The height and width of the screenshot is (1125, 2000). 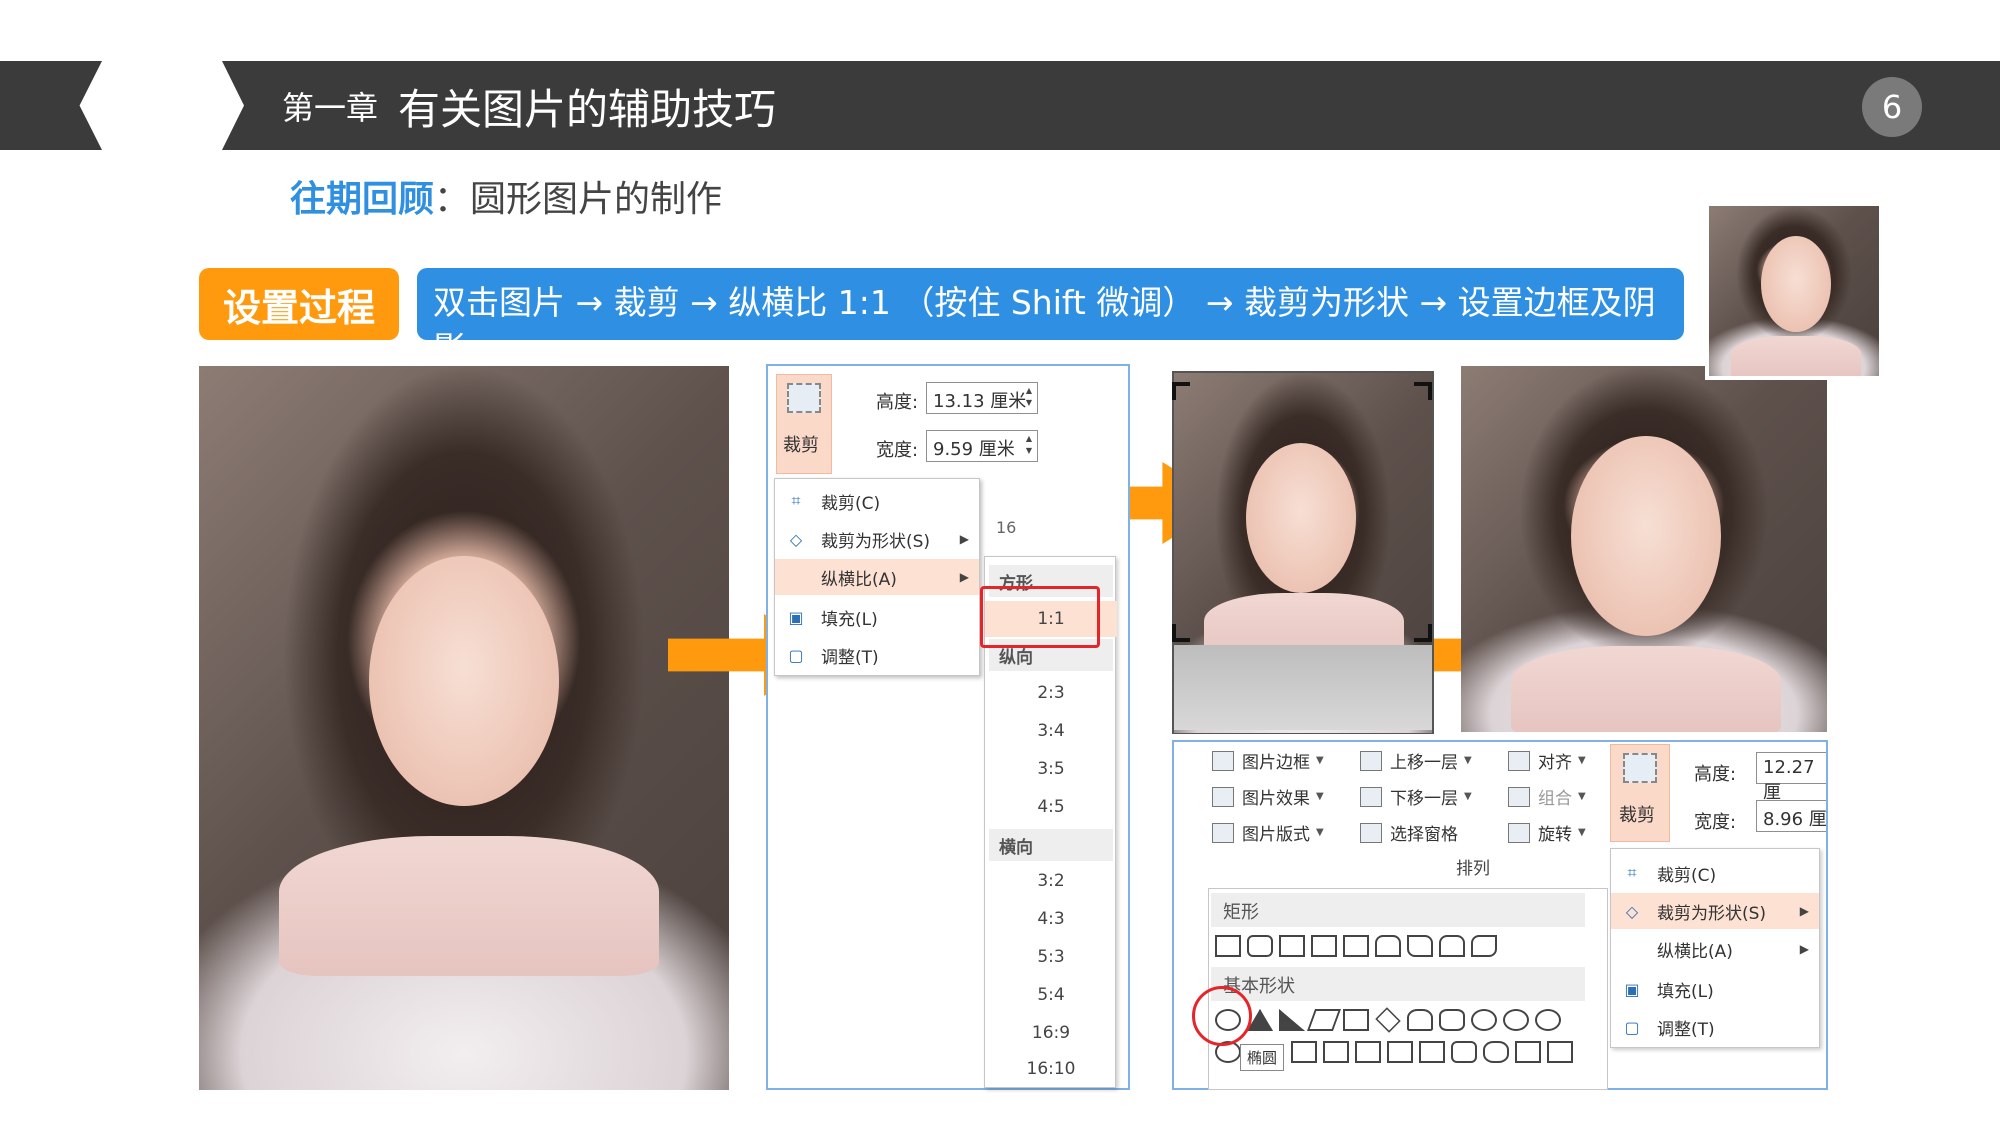 What do you see at coordinates (1398, 910) in the screenshot?
I see `shape-section-rect: 矩形` at bounding box center [1398, 910].